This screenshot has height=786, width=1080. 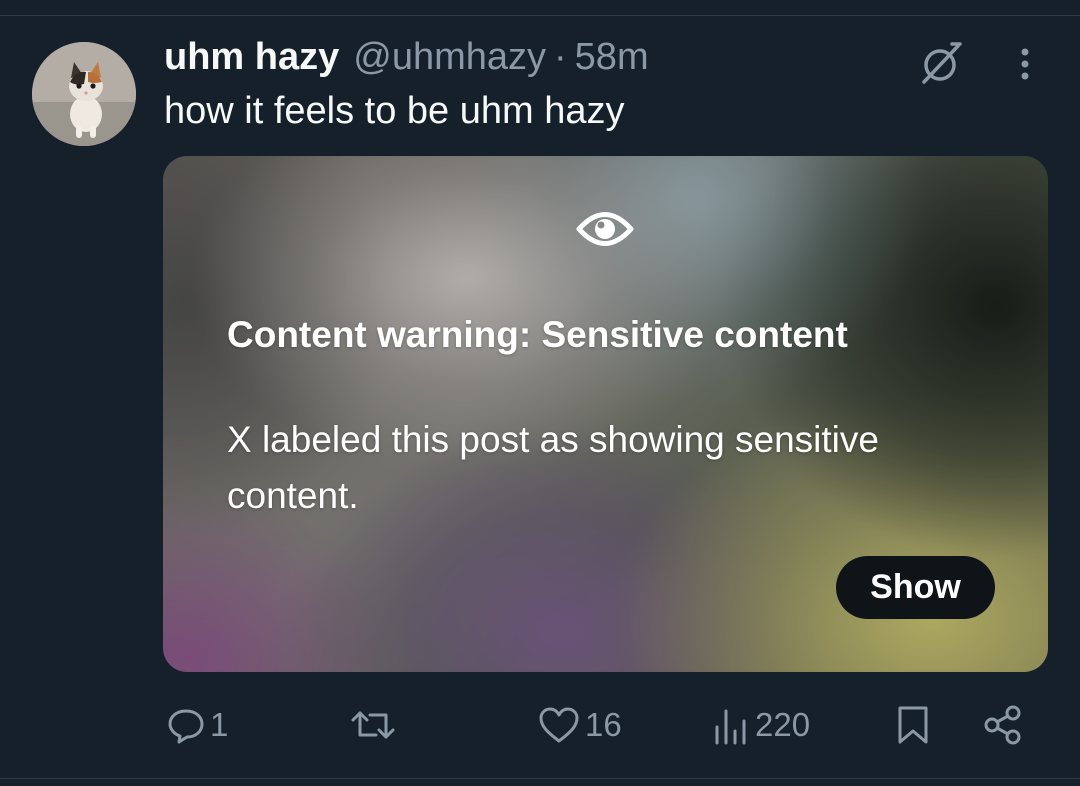 I want to click on share-icon, so click(x=1003, y=725).